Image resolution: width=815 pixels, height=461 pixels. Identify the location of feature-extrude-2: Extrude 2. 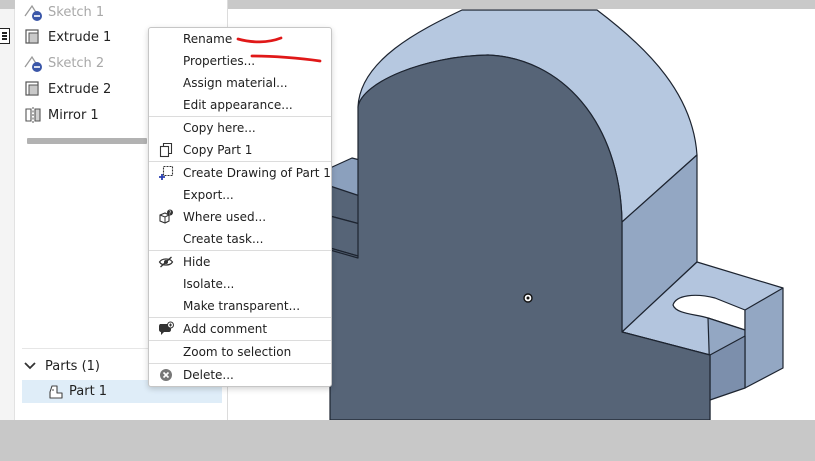
(67, 89).